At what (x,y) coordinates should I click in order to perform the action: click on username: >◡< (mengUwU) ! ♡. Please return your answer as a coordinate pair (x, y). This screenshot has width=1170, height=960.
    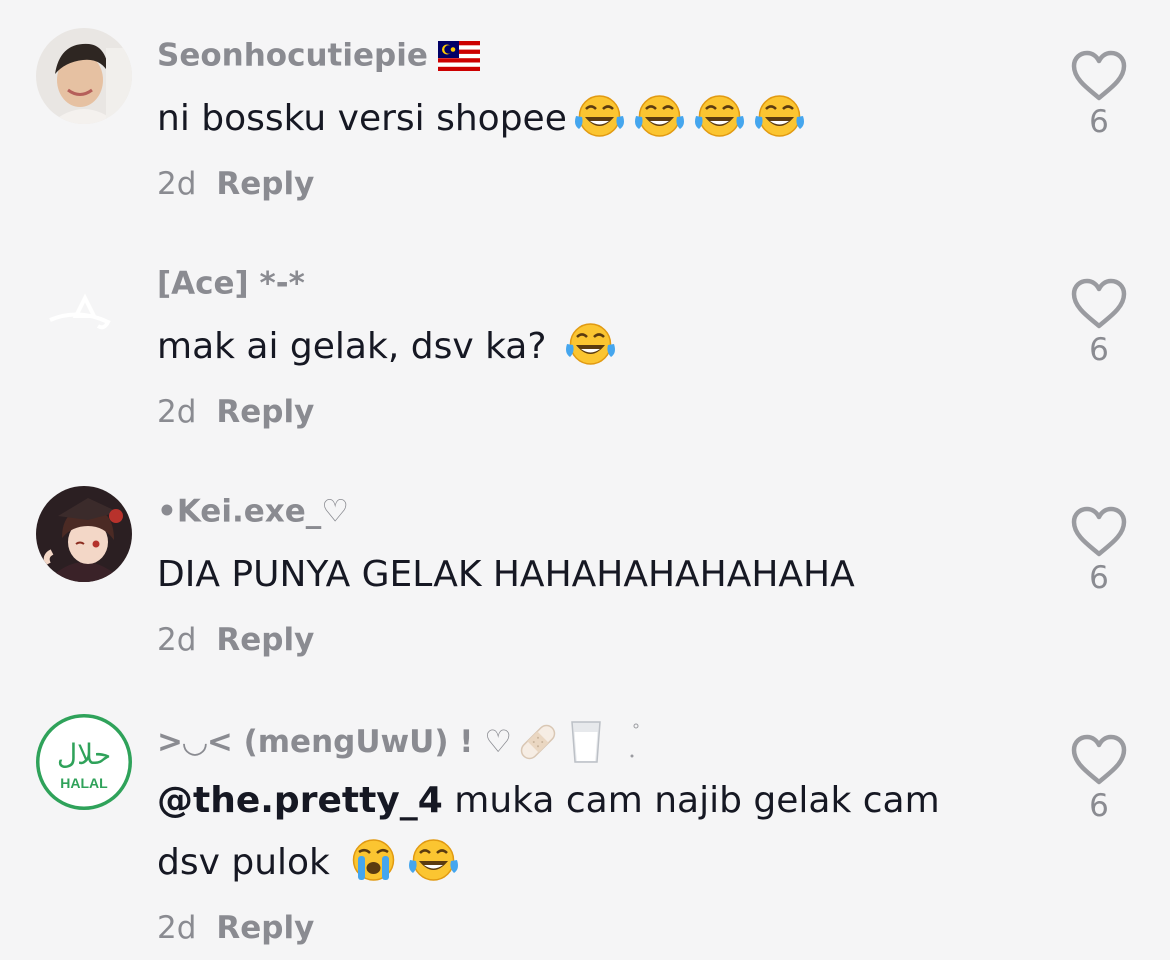
    Looking at the image, I should click on (400, 742).